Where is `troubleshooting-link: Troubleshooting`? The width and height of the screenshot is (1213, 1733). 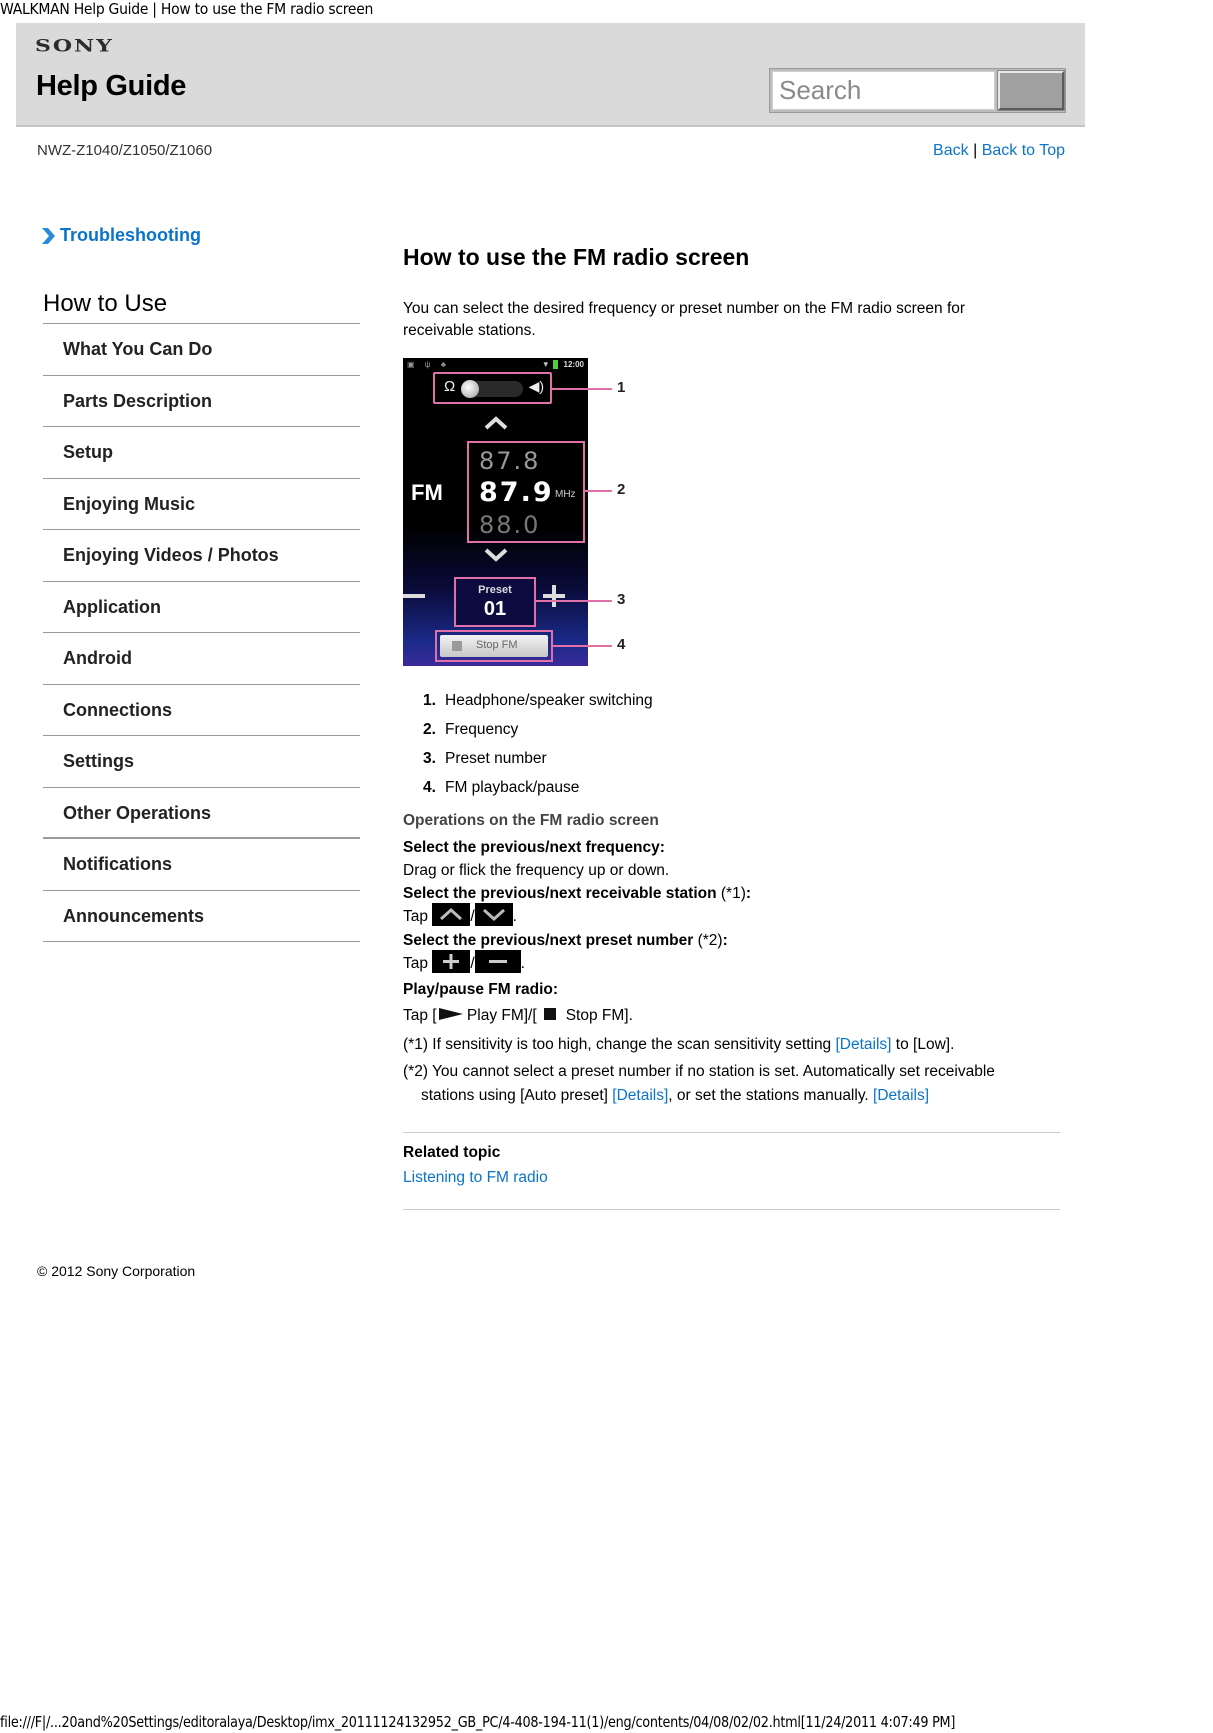 troubleshooting-link: Troubleshooting is located at coordinates (200, 235).